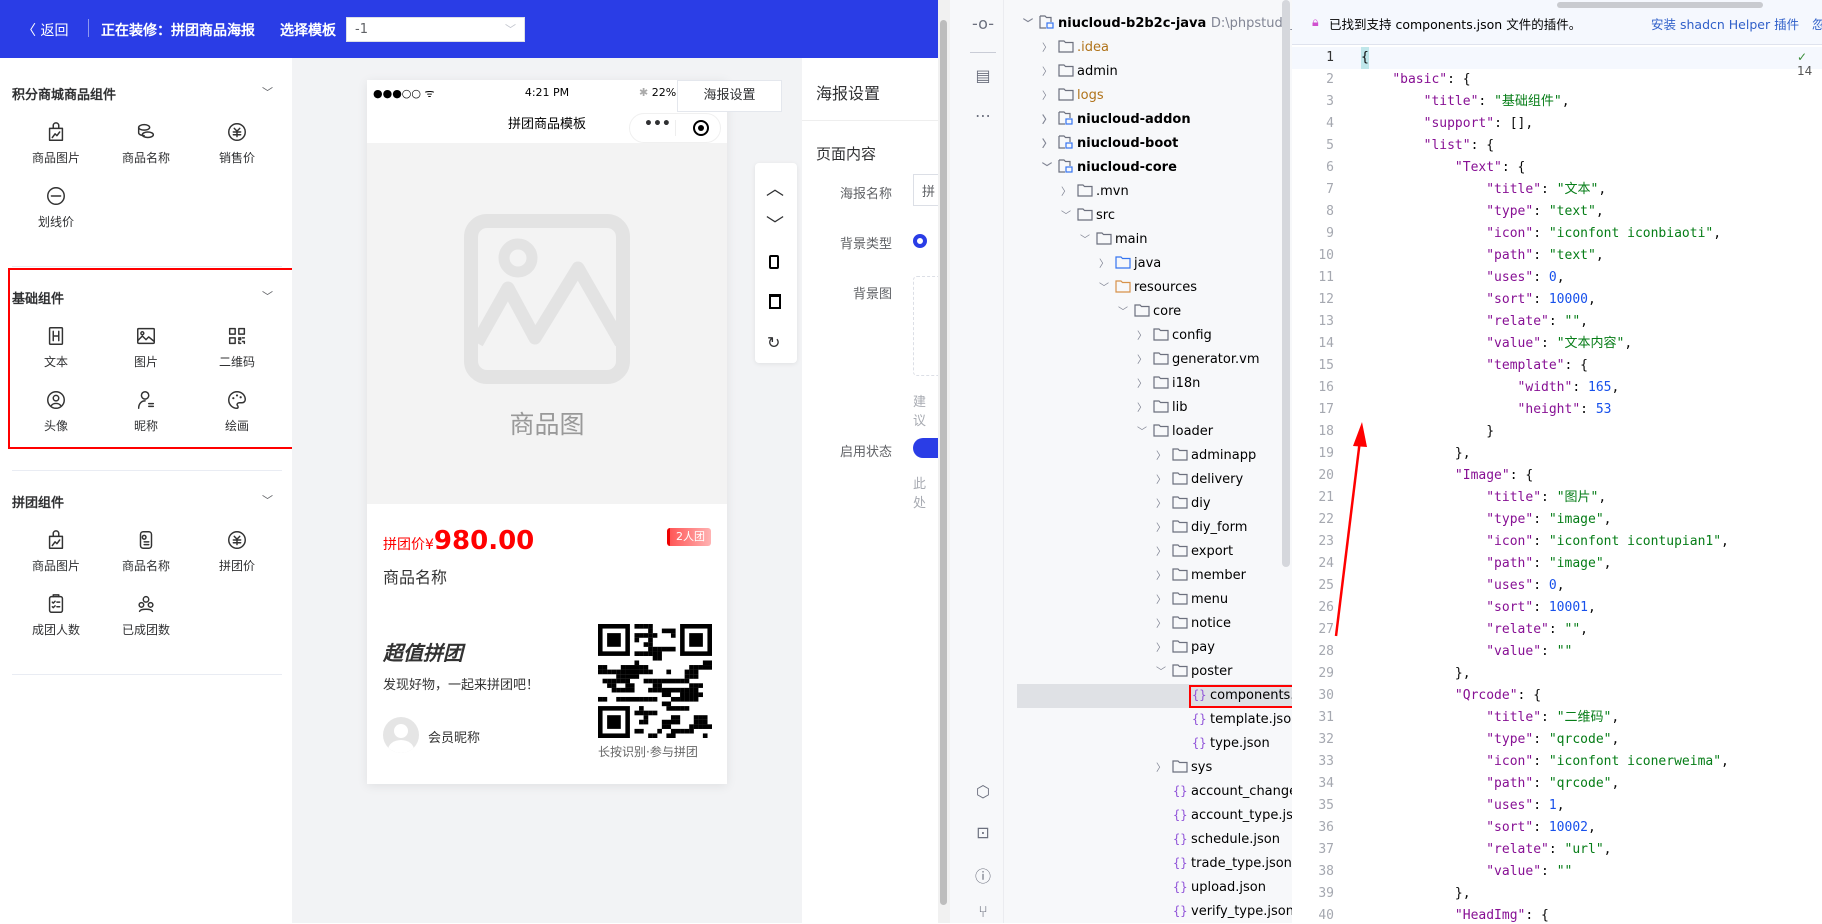  I want to click on code-line: "icon": "iconfont icontupian1",, so click(1545, 542).